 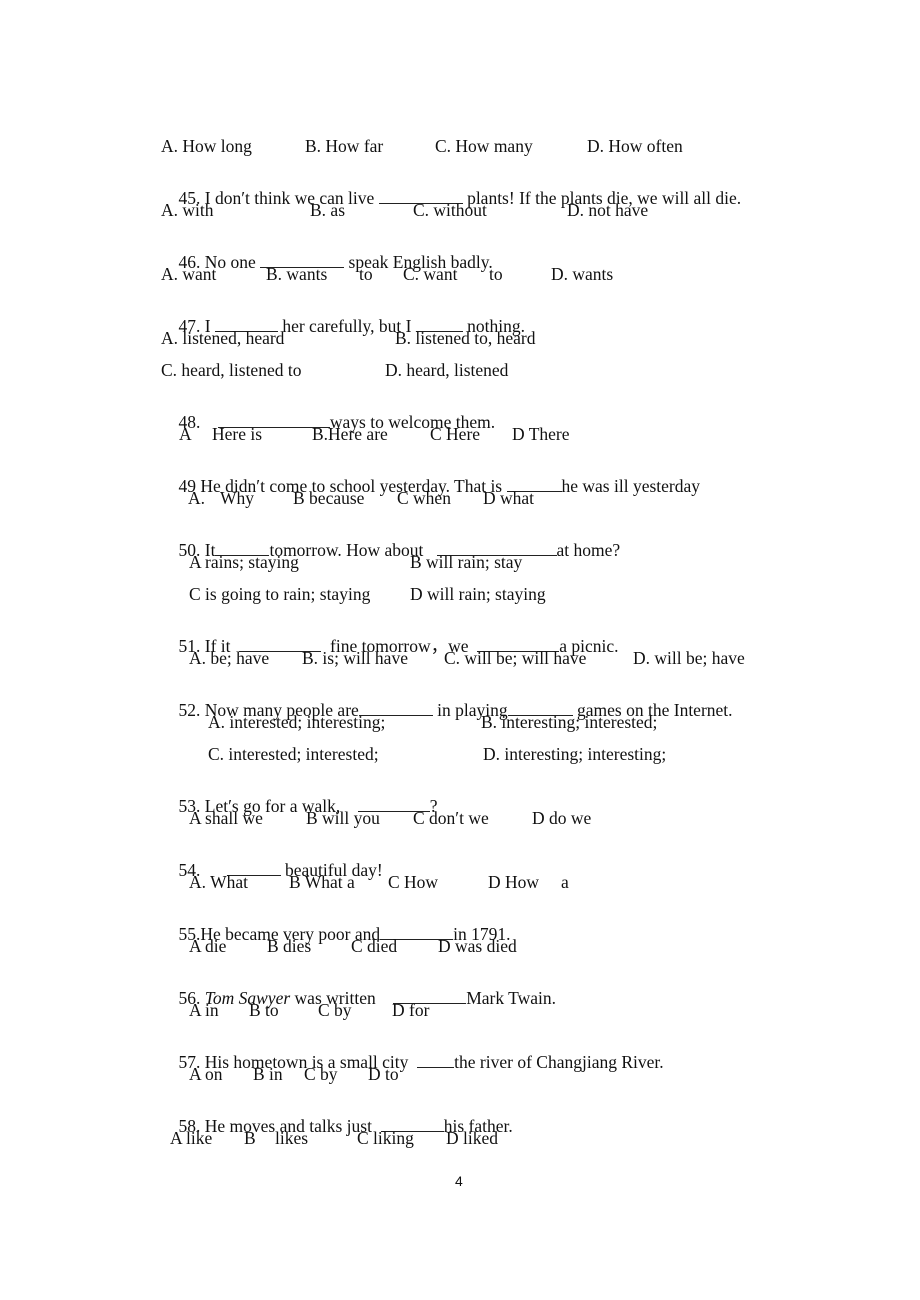 What do you see at coordinates (223, 338) in the screenshot?
I see `option-a: A. listened, heard` at bounding box center [223, 338].